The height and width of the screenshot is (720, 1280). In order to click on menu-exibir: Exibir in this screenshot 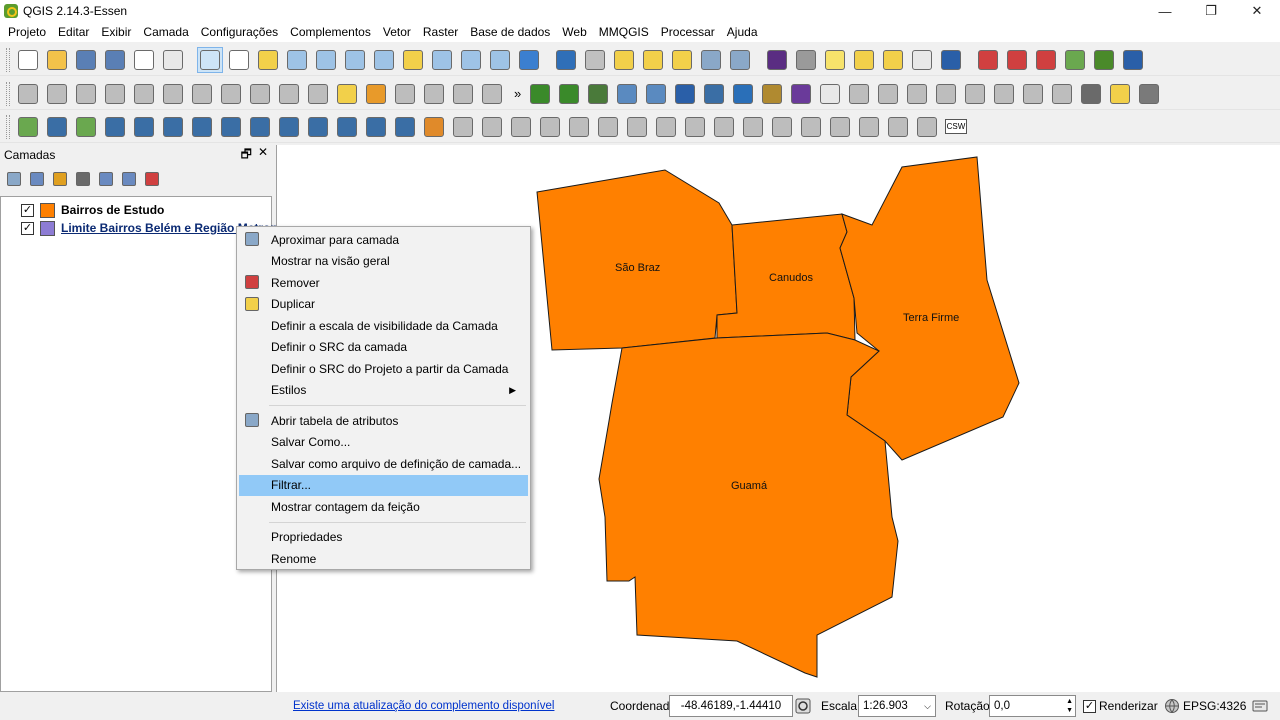, I will do `click(116, 32)`.